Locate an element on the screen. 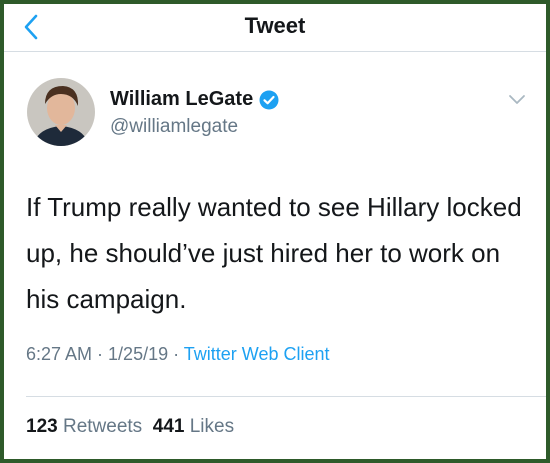  author-handle: @williamlegate is located at coordinates (174, 127).